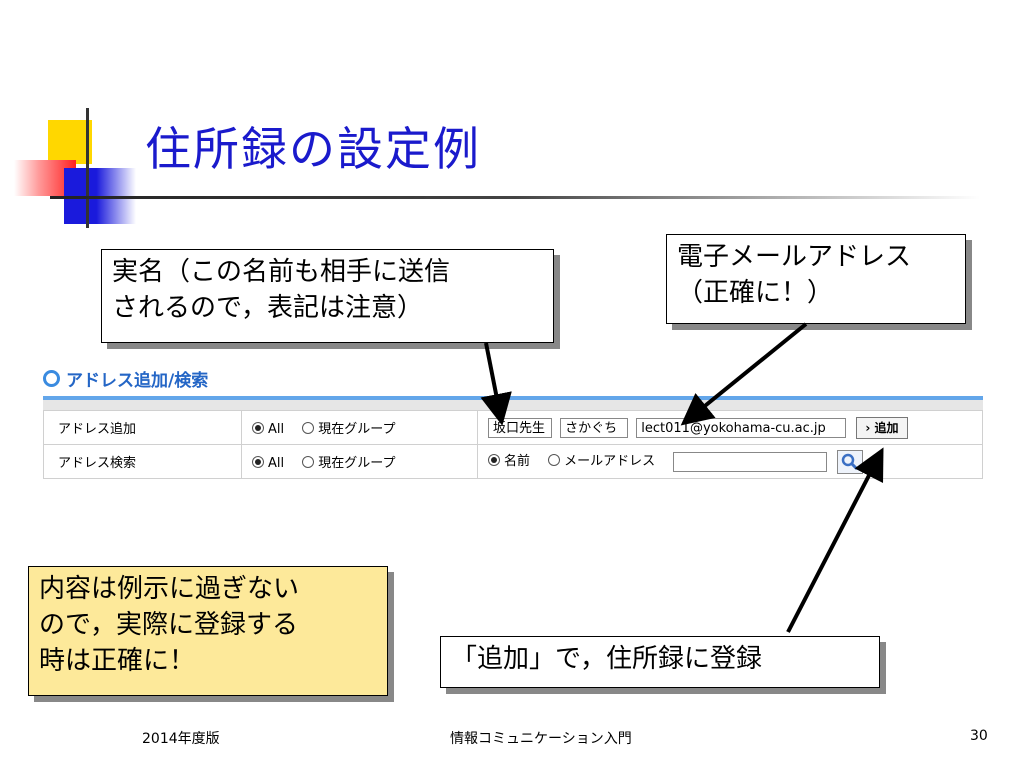  I want to click on add-row-scope: All 現在グループ, so click(359, 427).